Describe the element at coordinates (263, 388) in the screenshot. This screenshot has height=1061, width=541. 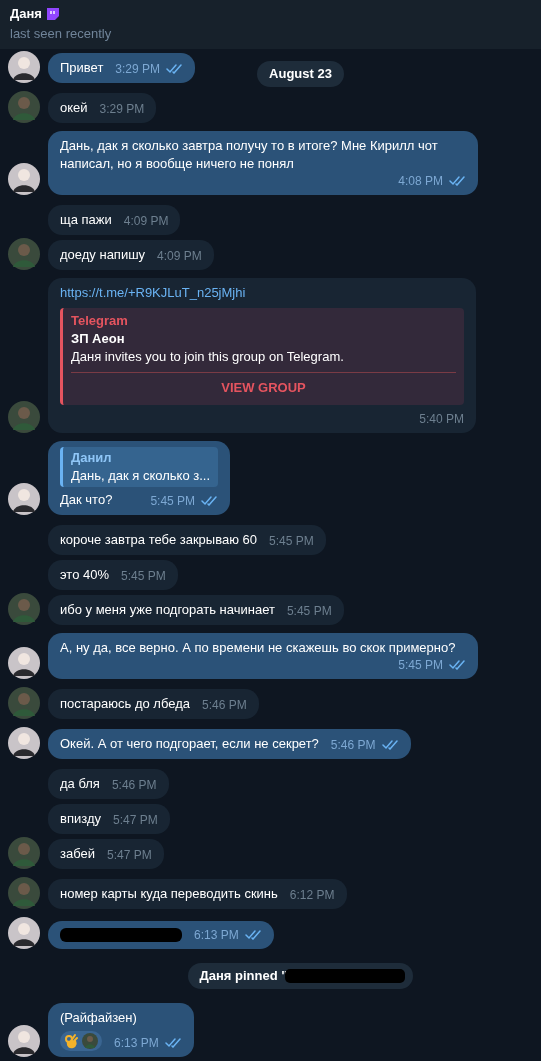
I see `view-group-button: VIEW GROUP` at that location.